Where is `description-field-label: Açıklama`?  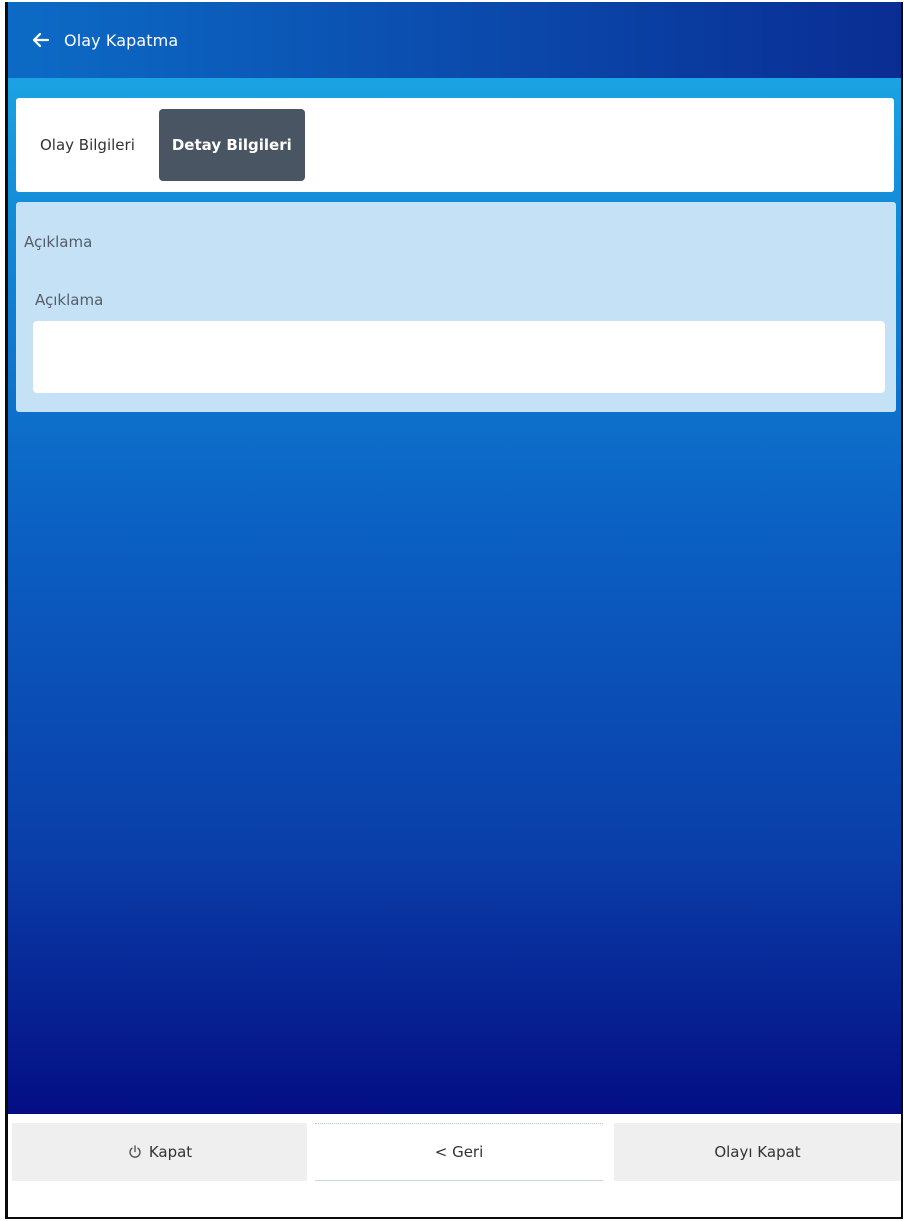
description-field-label: Açıklama is located at coordinates (69, 300).